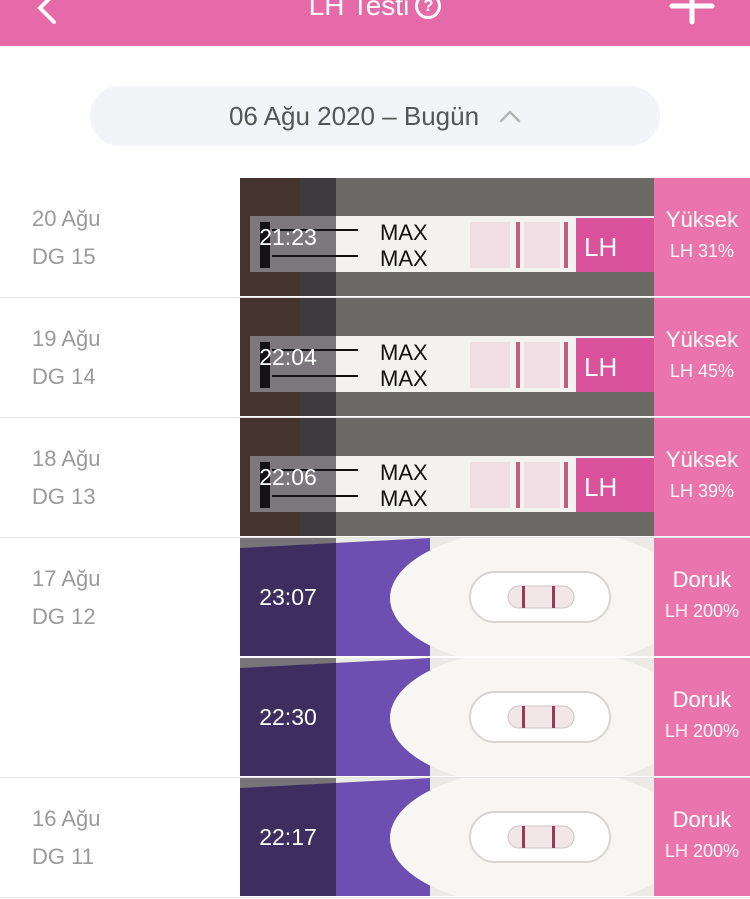 The width and height of the screenshot is (750, 899). I want to click on page-title: LH Testi?, so click(375, 12).